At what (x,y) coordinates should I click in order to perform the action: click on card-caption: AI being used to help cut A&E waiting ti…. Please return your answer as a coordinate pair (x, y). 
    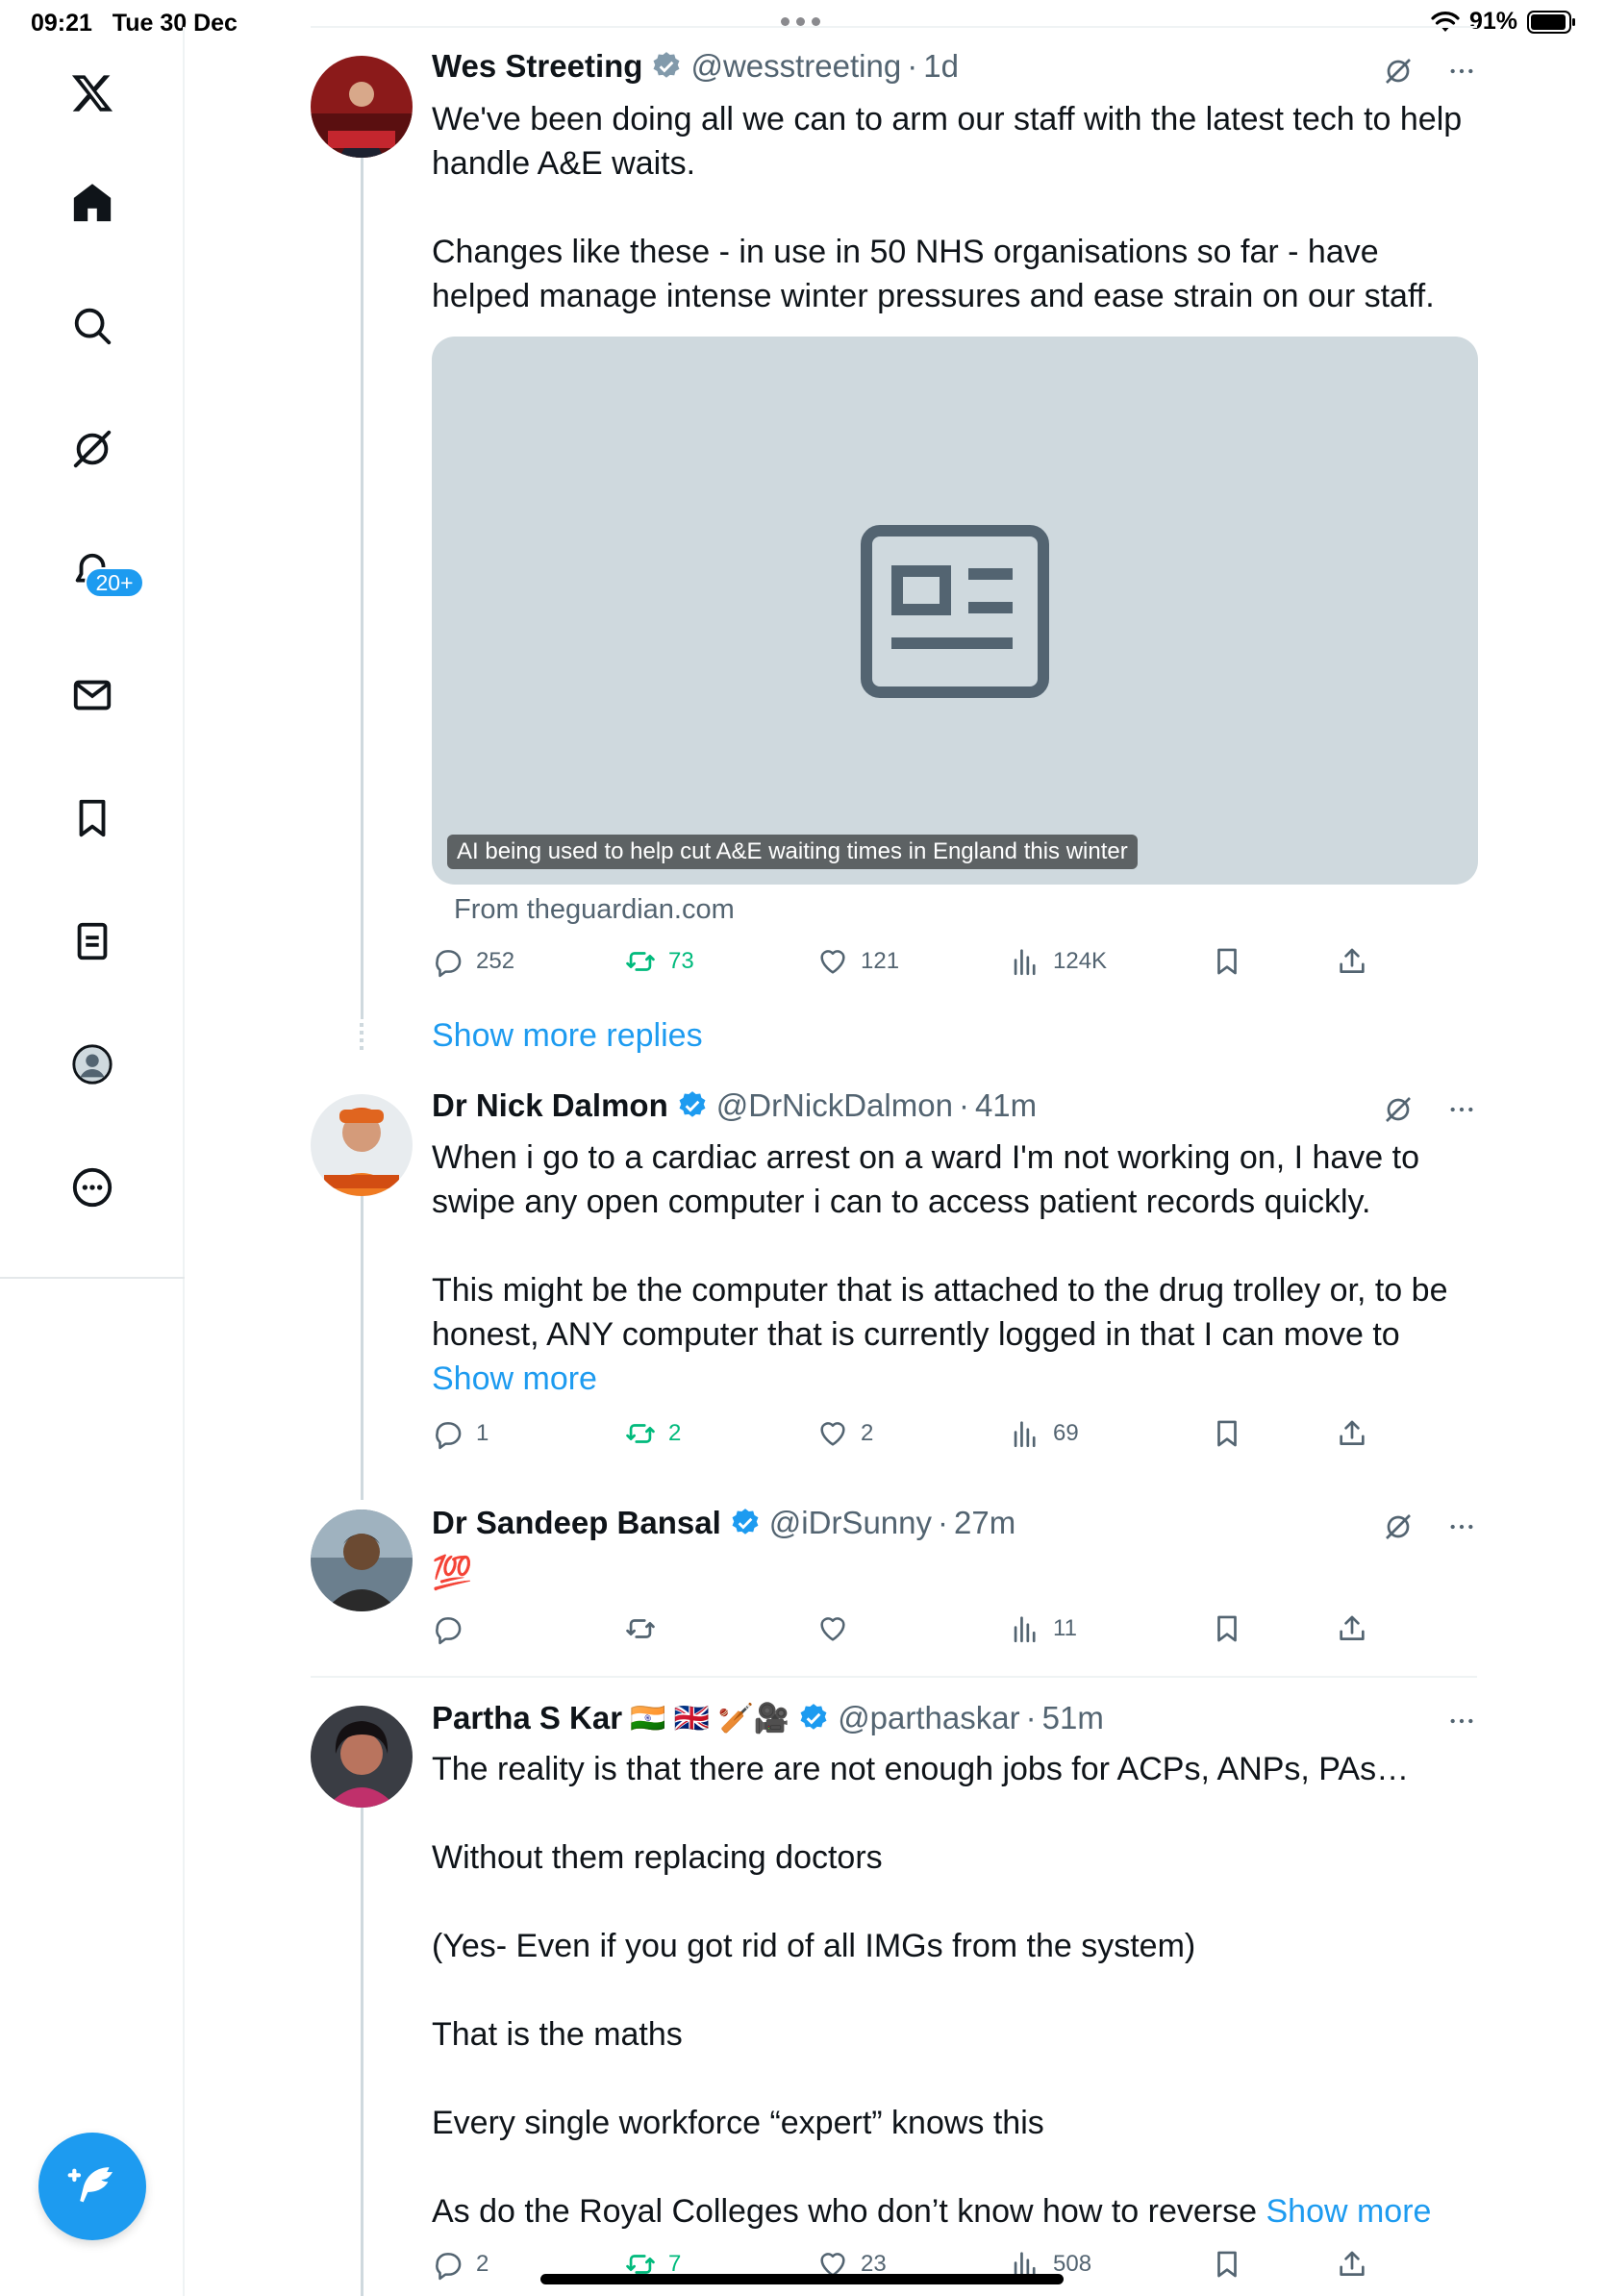
    Looking at the image, I should click on (792, 852).